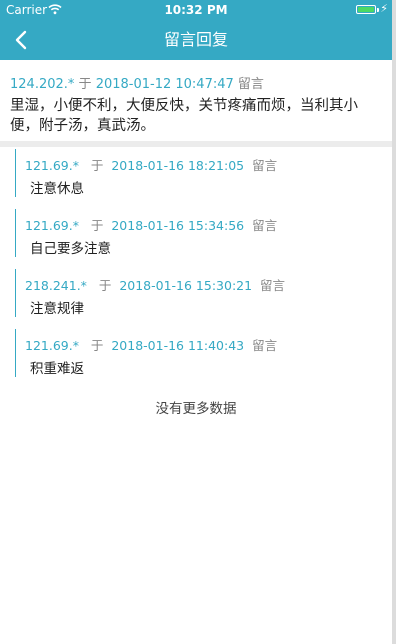 Image resolution: width=396 pixels, height=644 pixels. I want to click on message-ip: 124.202.*, so click(42, 84).